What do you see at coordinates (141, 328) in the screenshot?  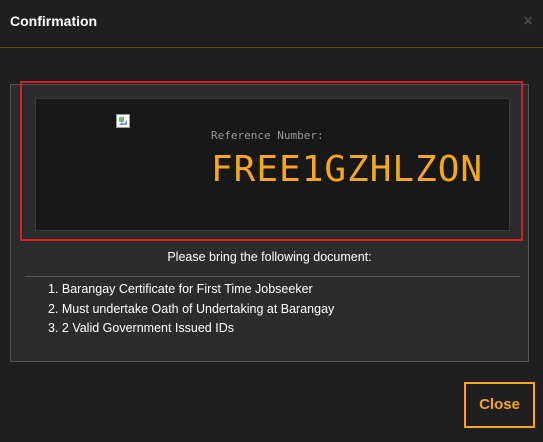 I see `list-item: 3. 2 Valid Government Issued IDs` at bounding box center [141, 328].